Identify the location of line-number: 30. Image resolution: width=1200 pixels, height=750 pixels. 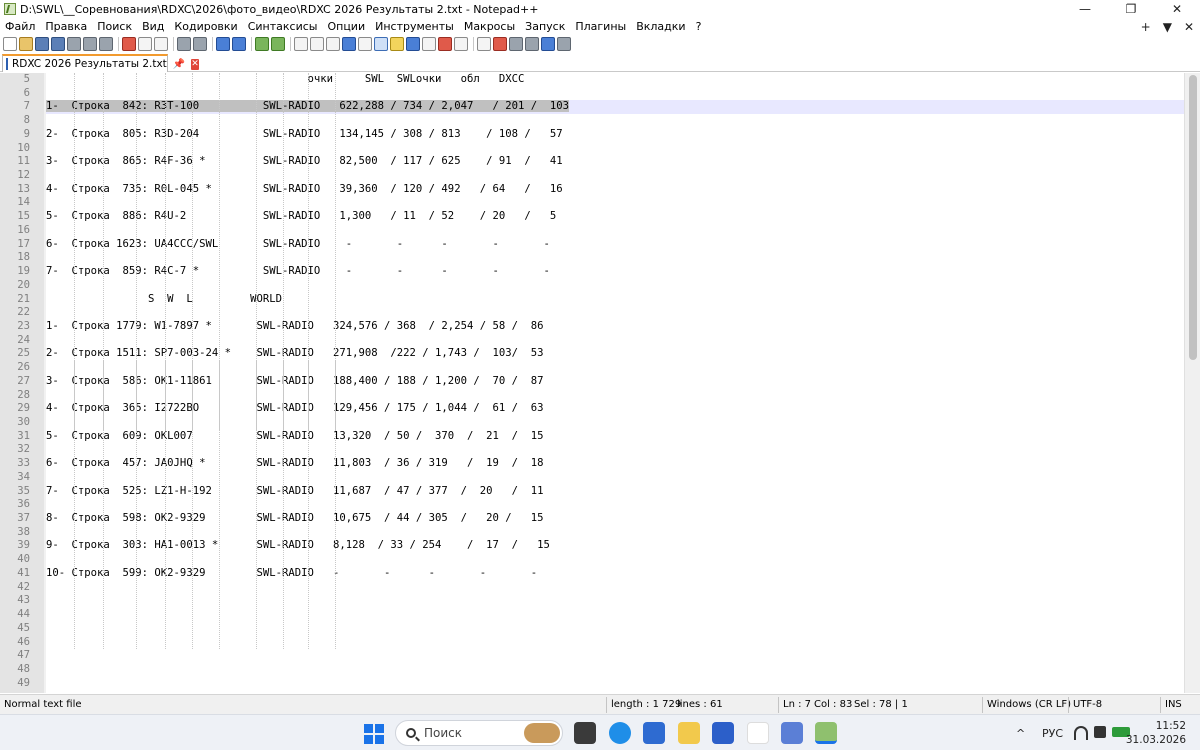
(15, 423).